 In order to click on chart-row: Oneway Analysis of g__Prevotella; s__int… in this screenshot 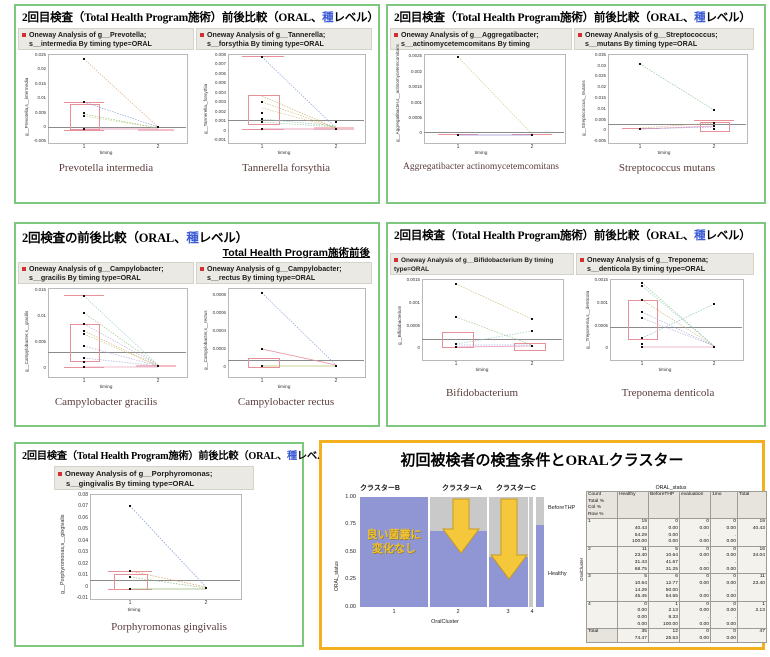, I will do `click(197, 101)`.